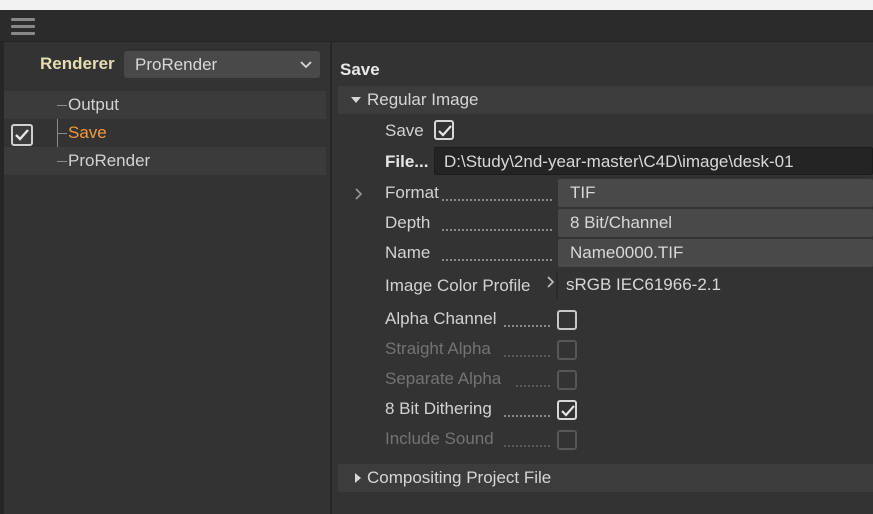  What do you see at coordinates (176, 64) in the screenshot?
I see `renderer-select-value: ProRender` at bounding box center [176, 64].